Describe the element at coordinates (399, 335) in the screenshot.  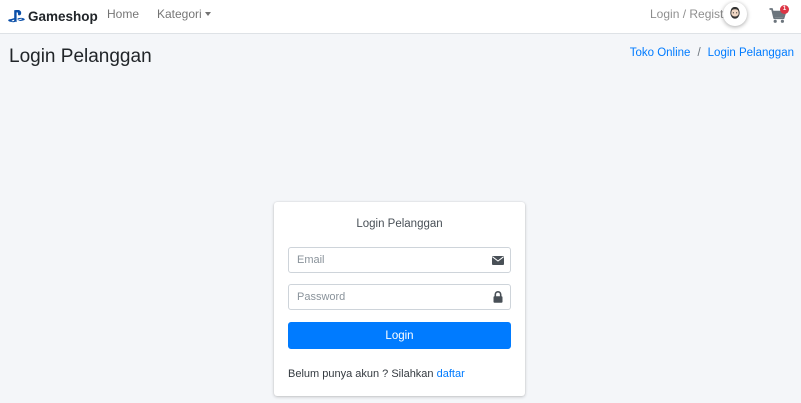
I see `login-button: Login` at that location.